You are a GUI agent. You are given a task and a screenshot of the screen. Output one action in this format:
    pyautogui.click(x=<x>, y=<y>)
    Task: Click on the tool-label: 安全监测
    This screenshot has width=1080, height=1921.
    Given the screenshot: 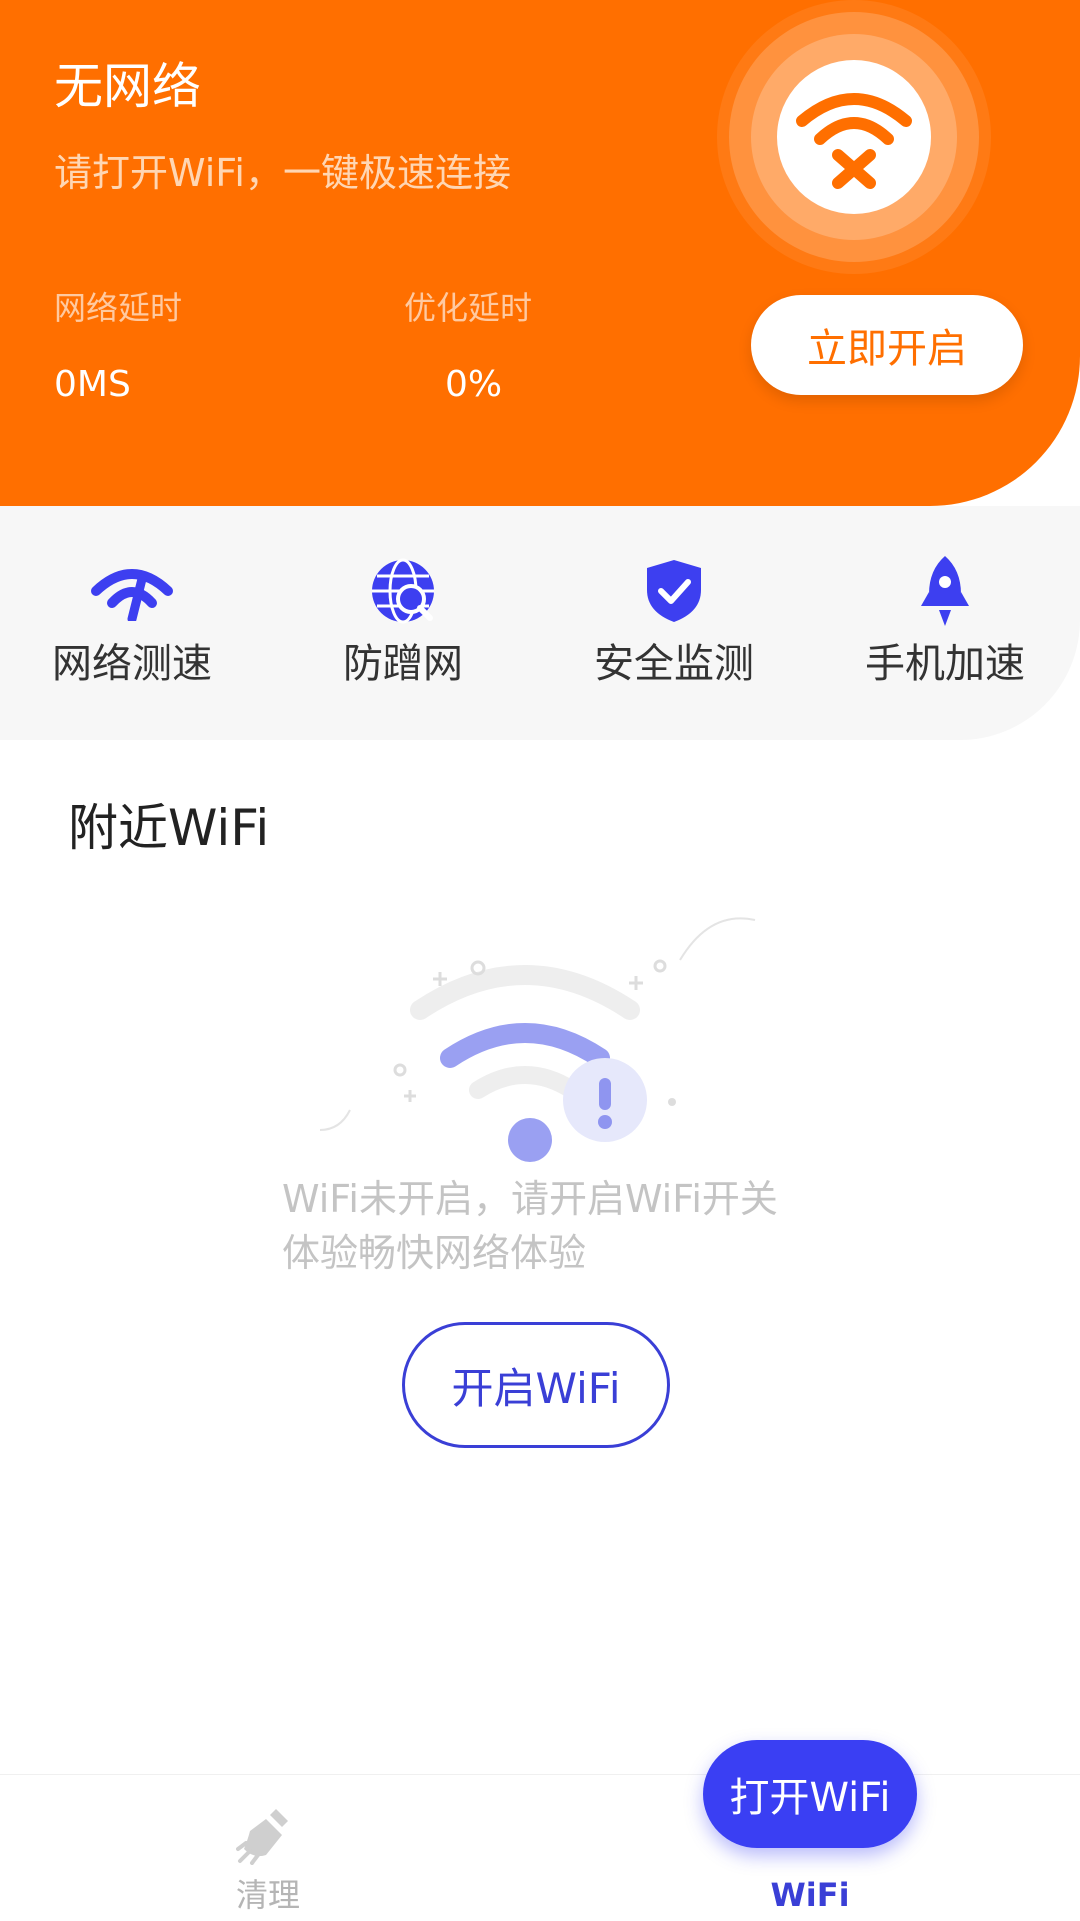 What is the action you would take?
    pyautogui.click(x=674, y=664)
    